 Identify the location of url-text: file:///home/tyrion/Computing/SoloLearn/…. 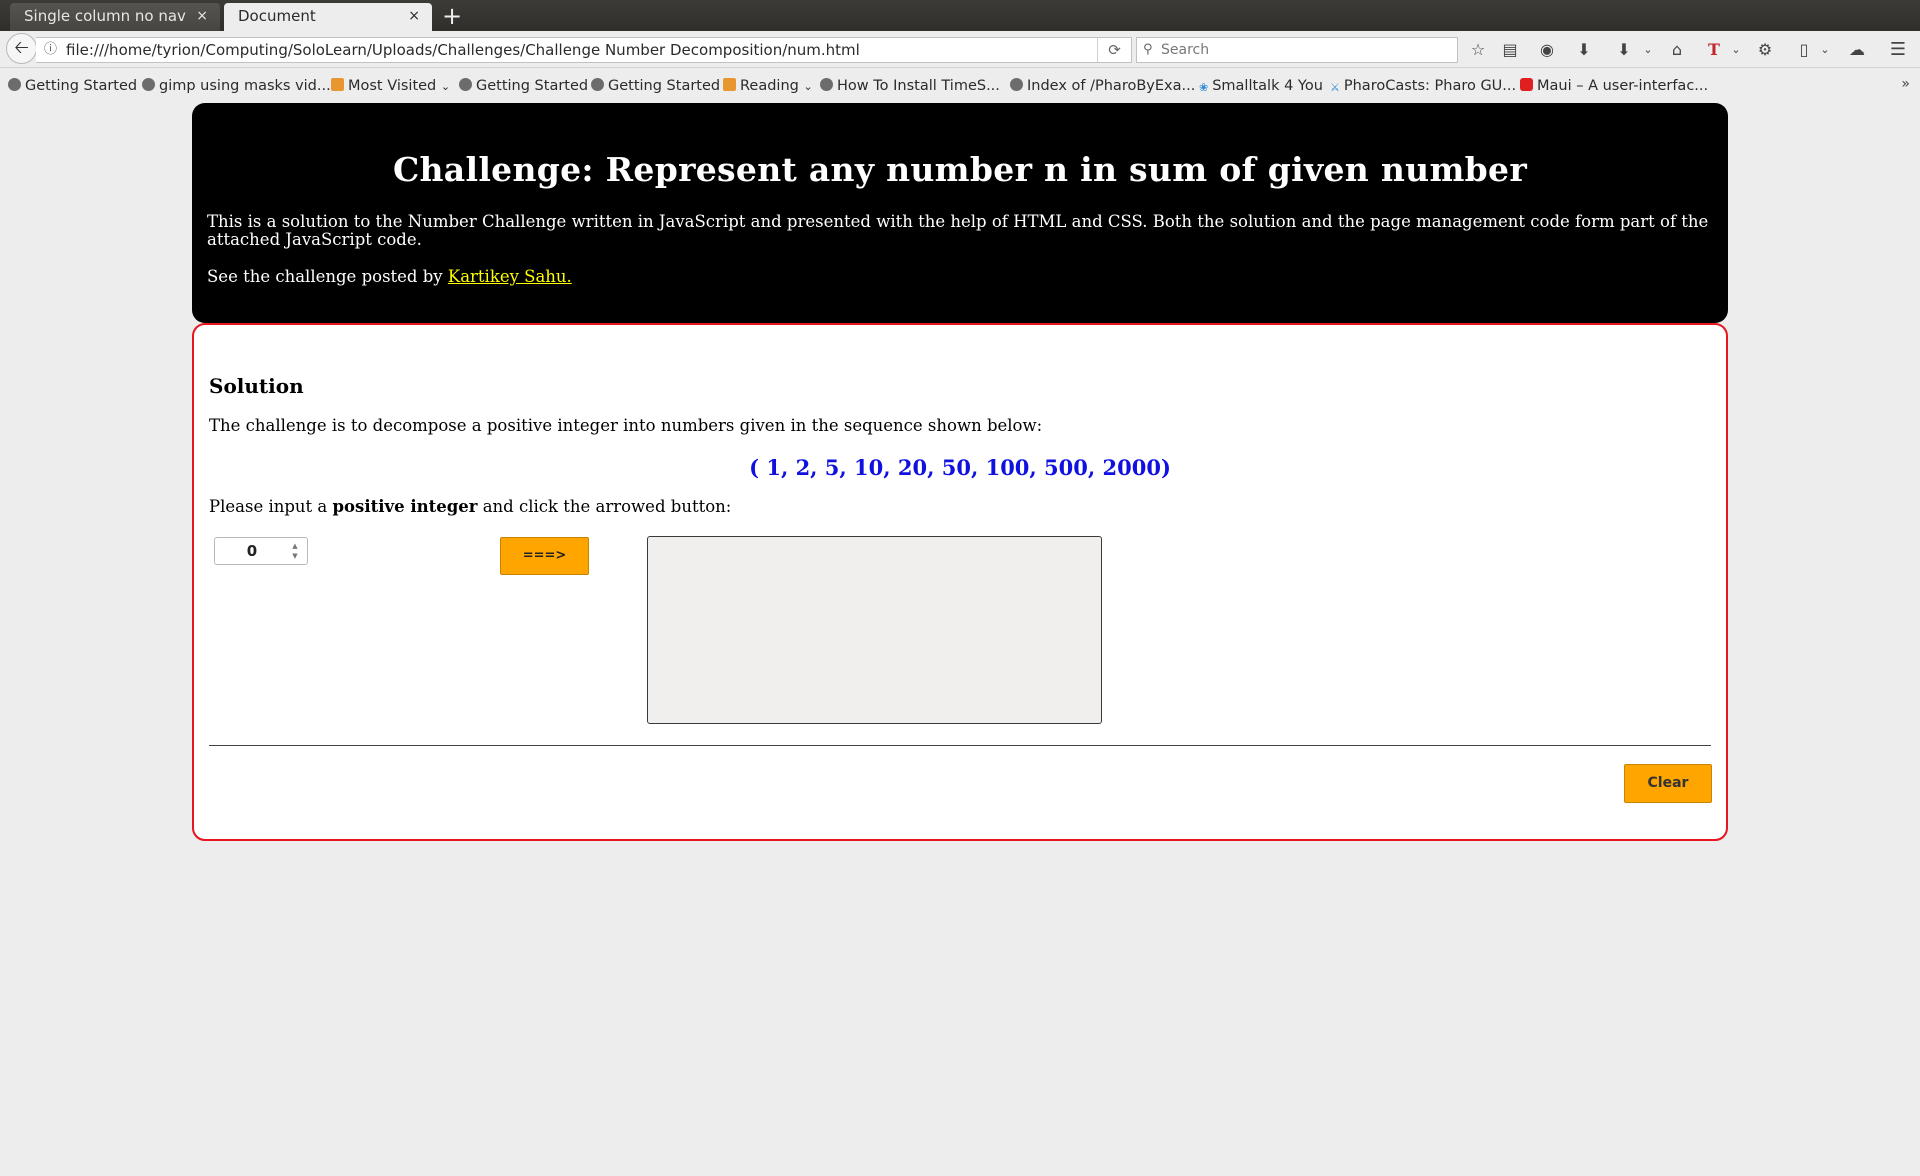
(463, 50).